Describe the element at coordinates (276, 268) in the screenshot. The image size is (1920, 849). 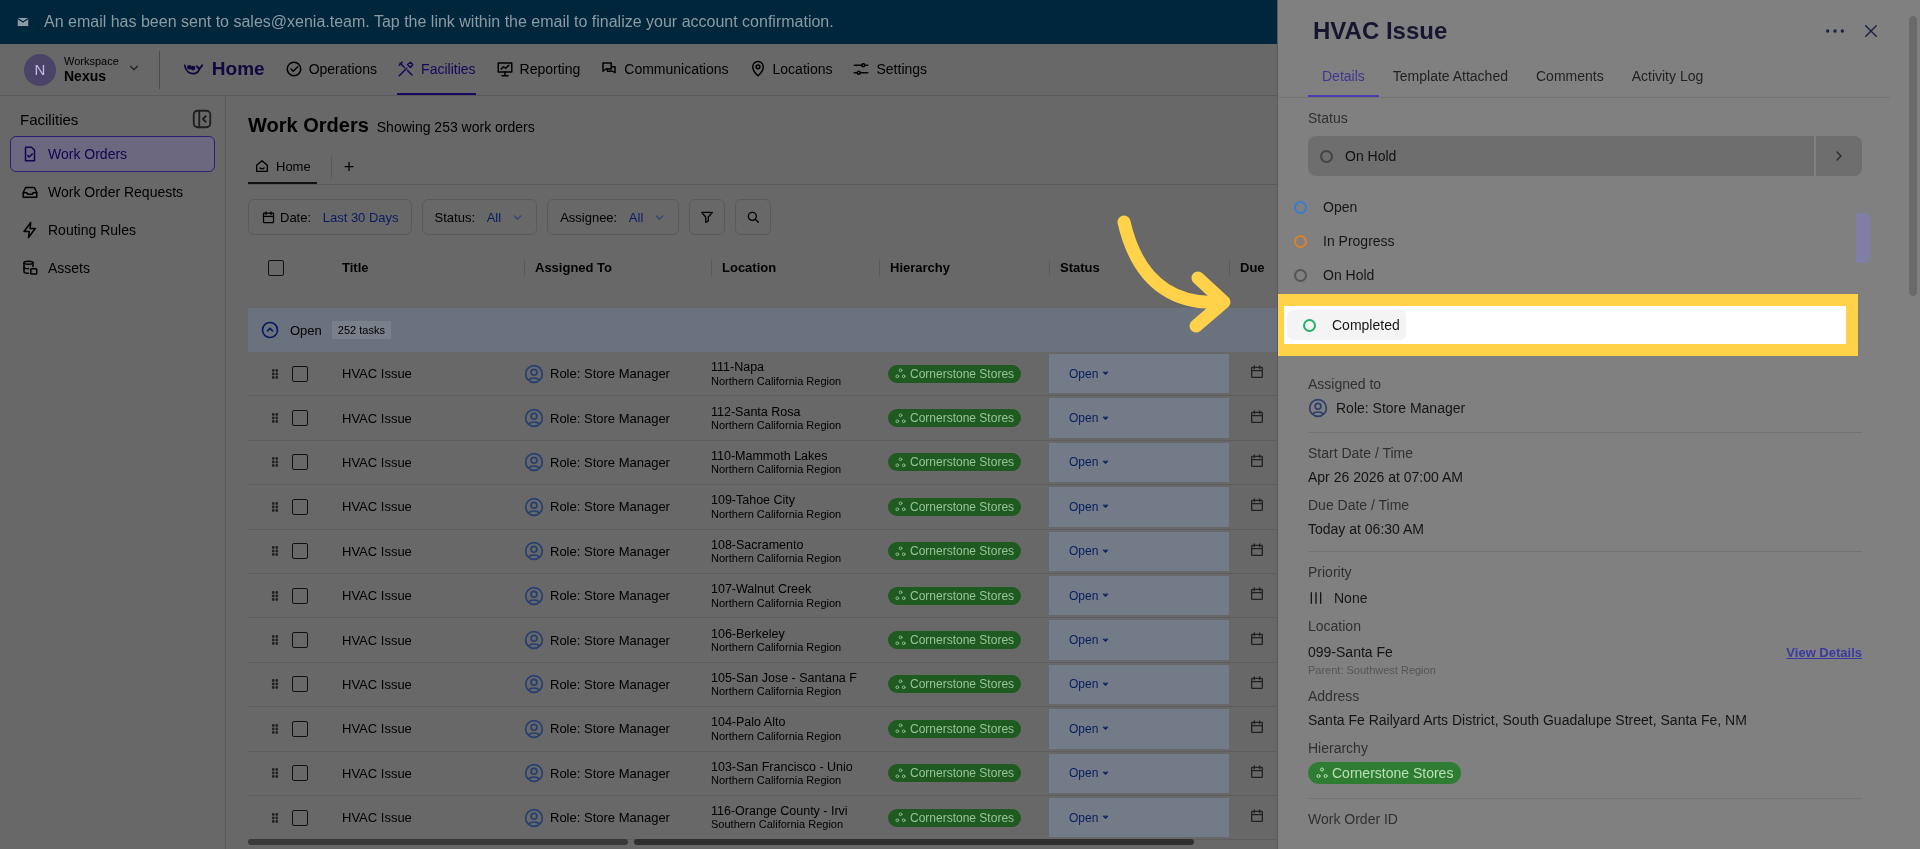
I see `select-all-checkbox` at that location.